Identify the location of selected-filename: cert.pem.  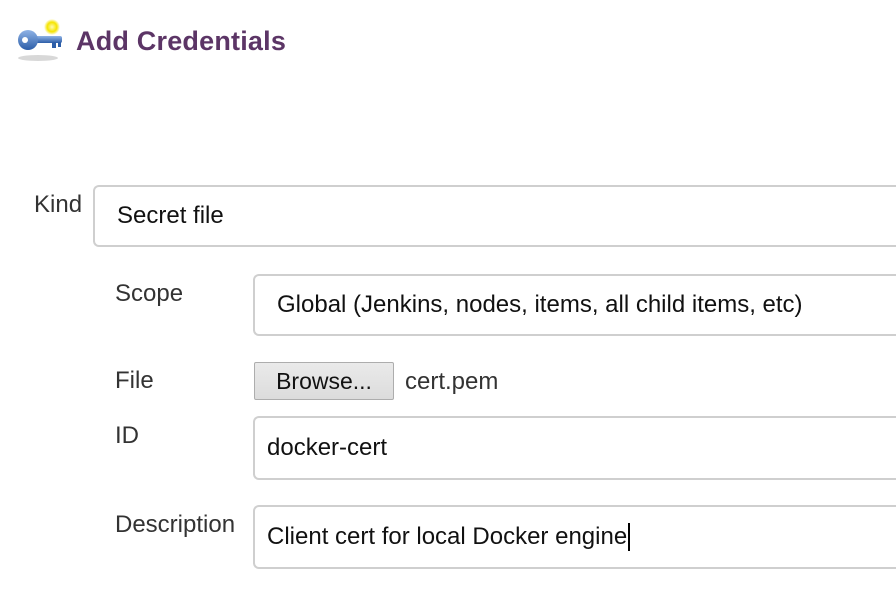
(452, 381).